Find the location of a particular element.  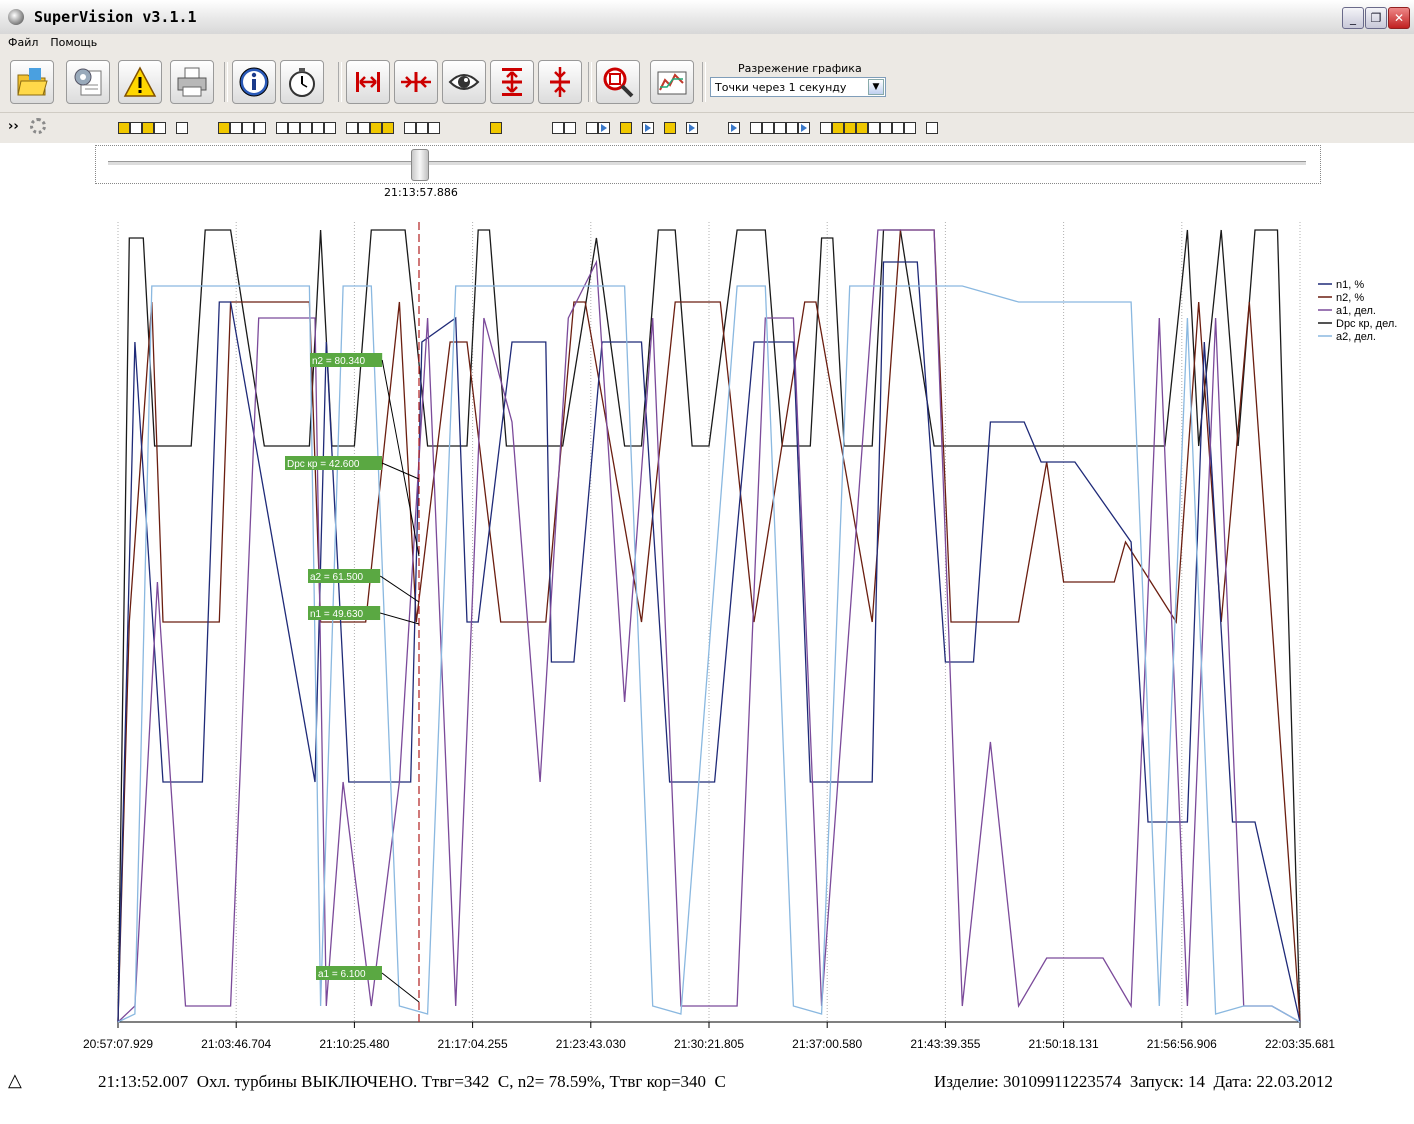

zoom-fit-button is located at coordinates (618, 82).